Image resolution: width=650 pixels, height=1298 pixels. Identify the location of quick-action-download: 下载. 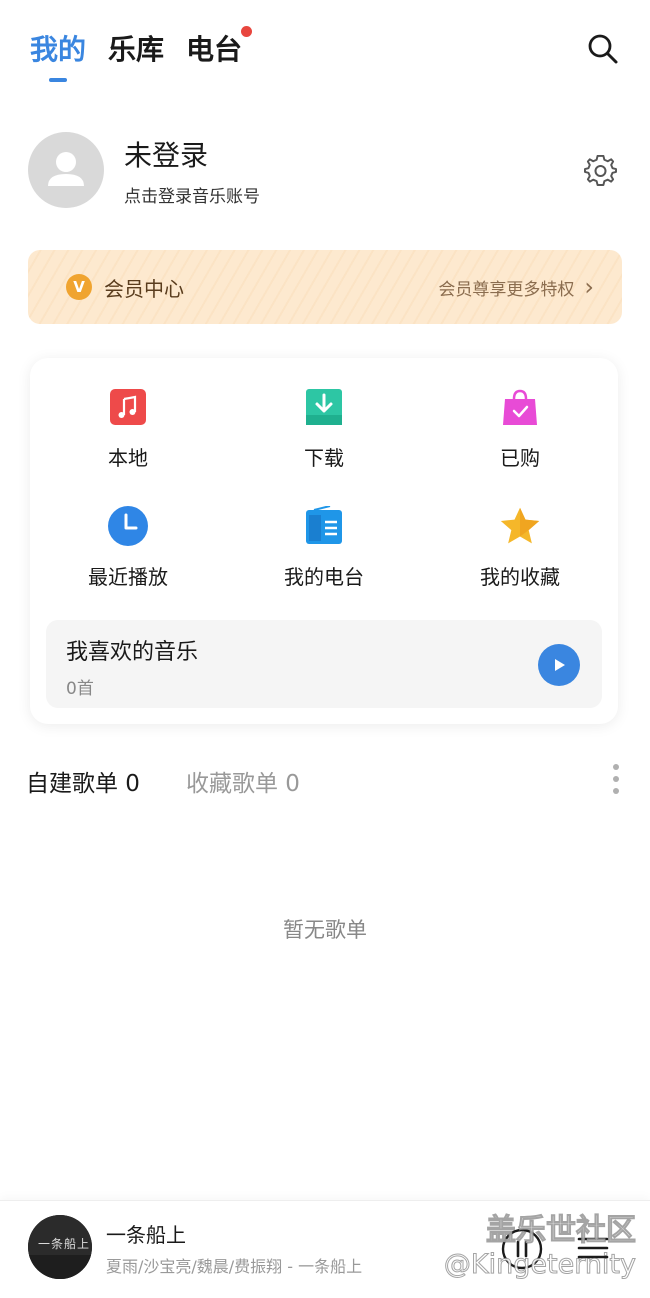
(324, 428).